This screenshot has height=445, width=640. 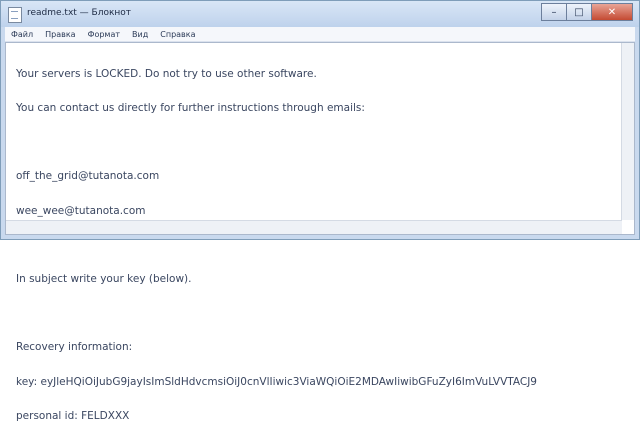 I want to click on notepad-icon, so click(x=15, y=15).